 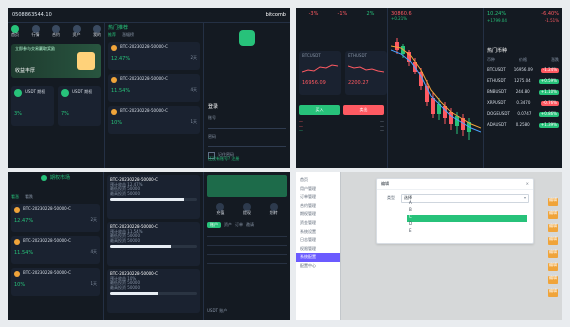 I want to click on tab-put: 看跌, so click(x=29, y=197).